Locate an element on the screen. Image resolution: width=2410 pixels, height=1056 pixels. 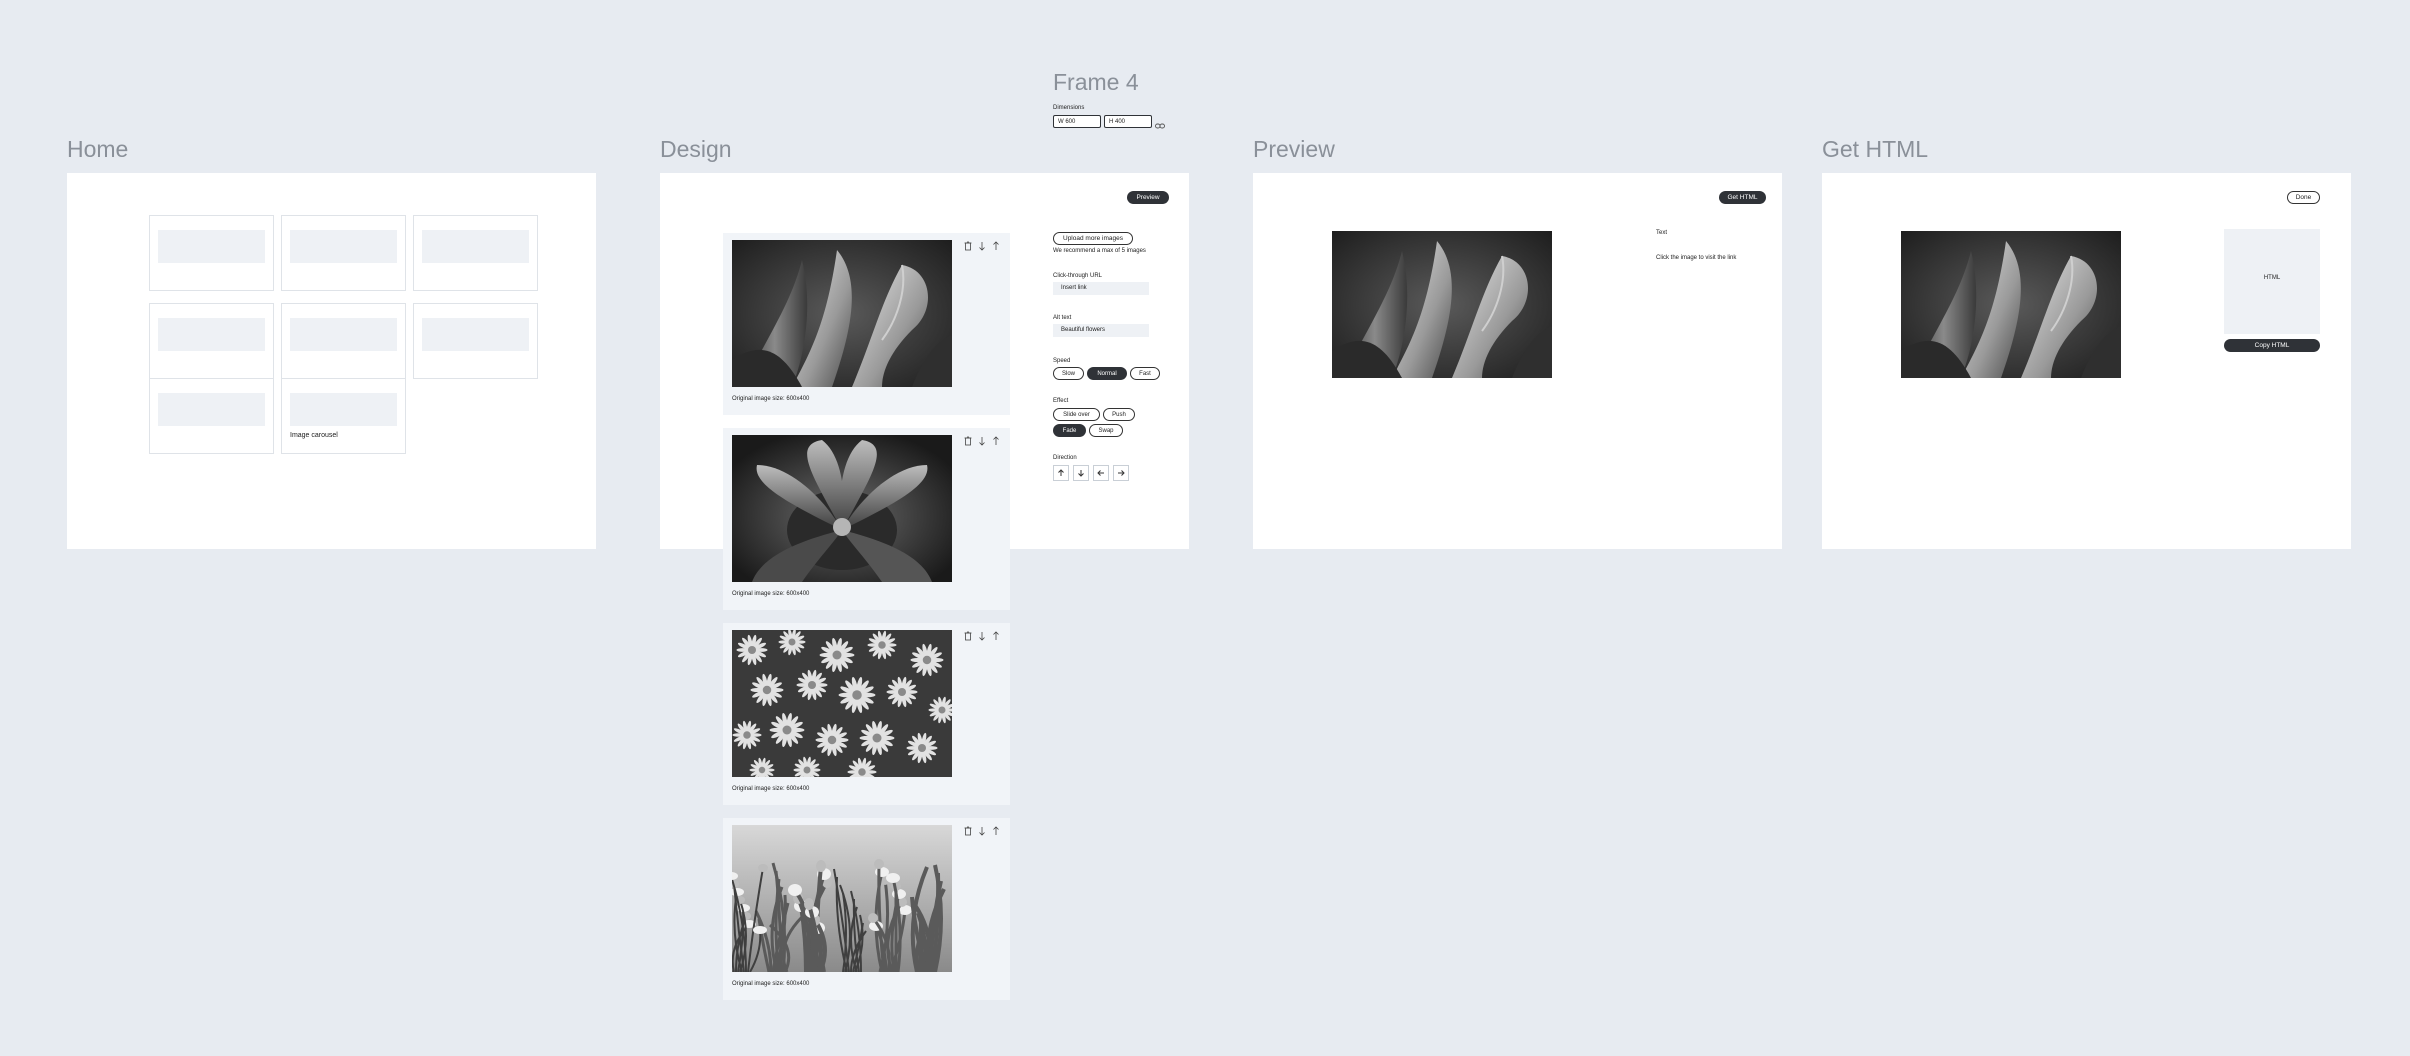
speed-normal-option: Normal is located at coordinates (1107, 373).